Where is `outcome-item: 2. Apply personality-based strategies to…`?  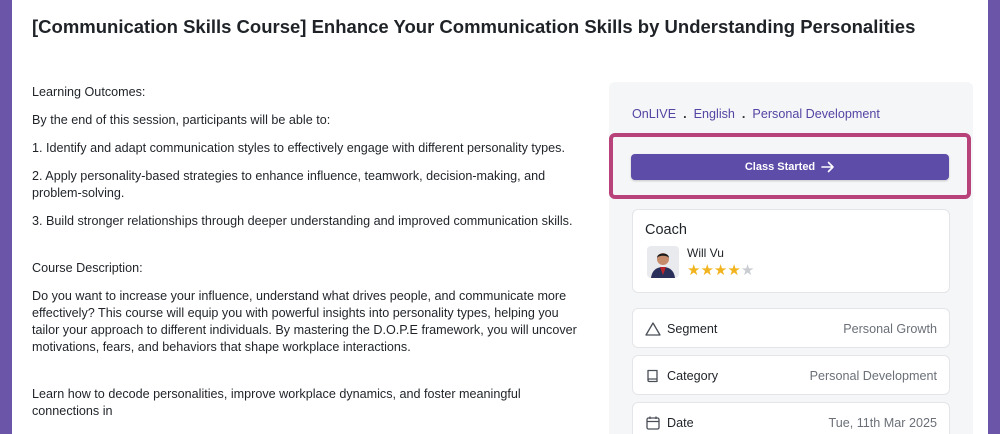
outcome-item: 2. Apply personality-based strategies to… is located at coordinates (289, 184).